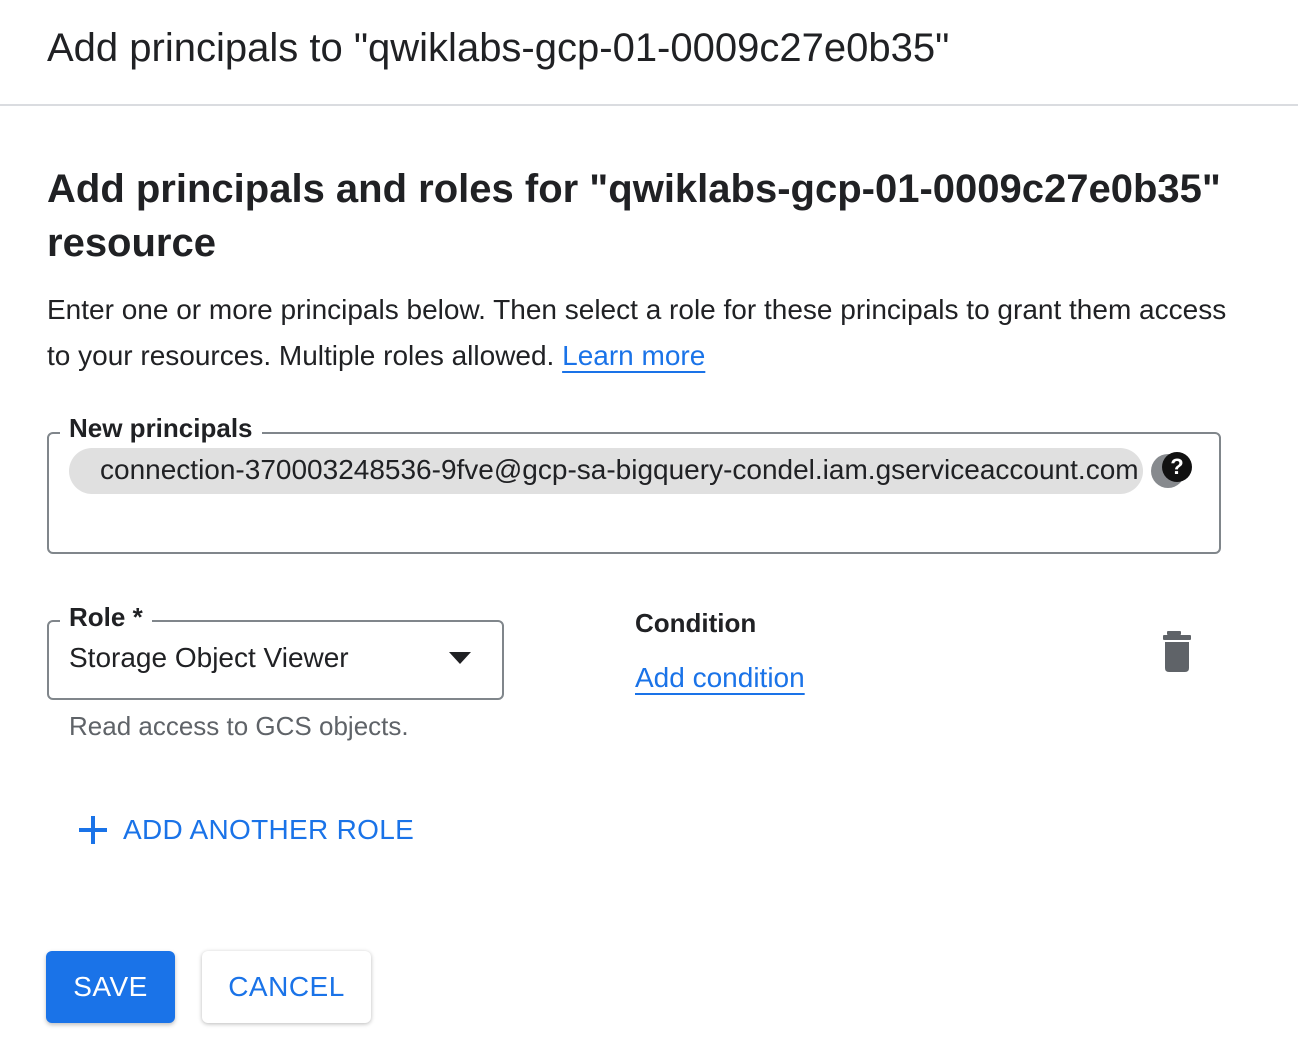 The width and height of the screenshot is (1298, 1044). Describe the element at coordinates (106, 617) in the screenshot. I see `role-label: Role *` at that location.